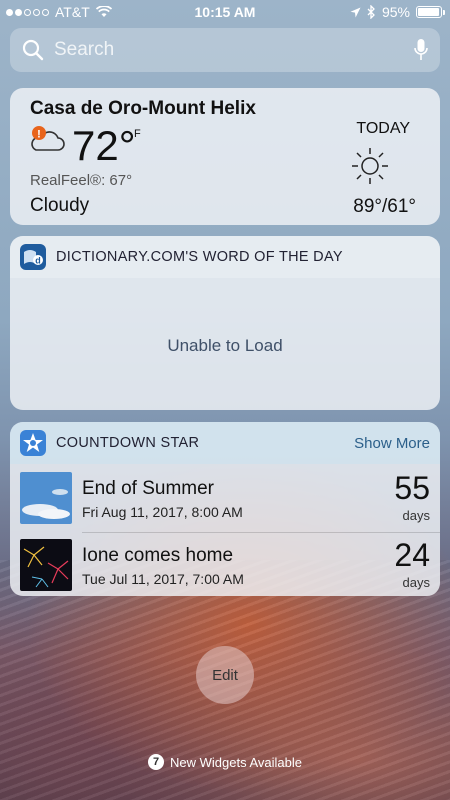 Image resolution: width=450 pixels, height=800 pixels. What do you see at coordinates (392, 443) in the screenshot?
I see `show-more-button: Show More` at bounding box center [392, 443].